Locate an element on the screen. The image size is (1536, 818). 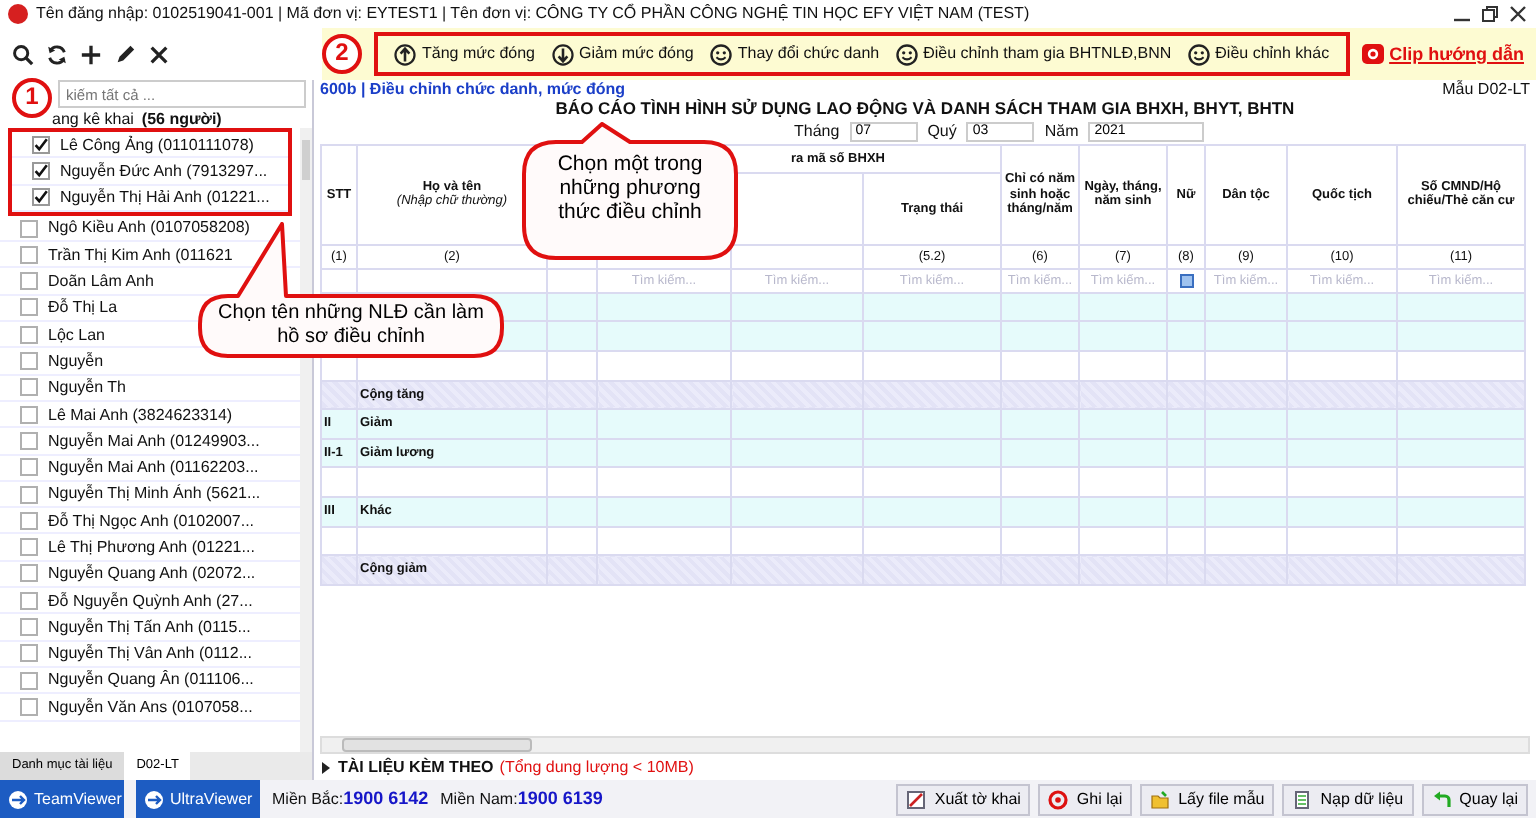
employee-item: Lê Công Ảng (0110111078) is located at coordinates (157, 144).